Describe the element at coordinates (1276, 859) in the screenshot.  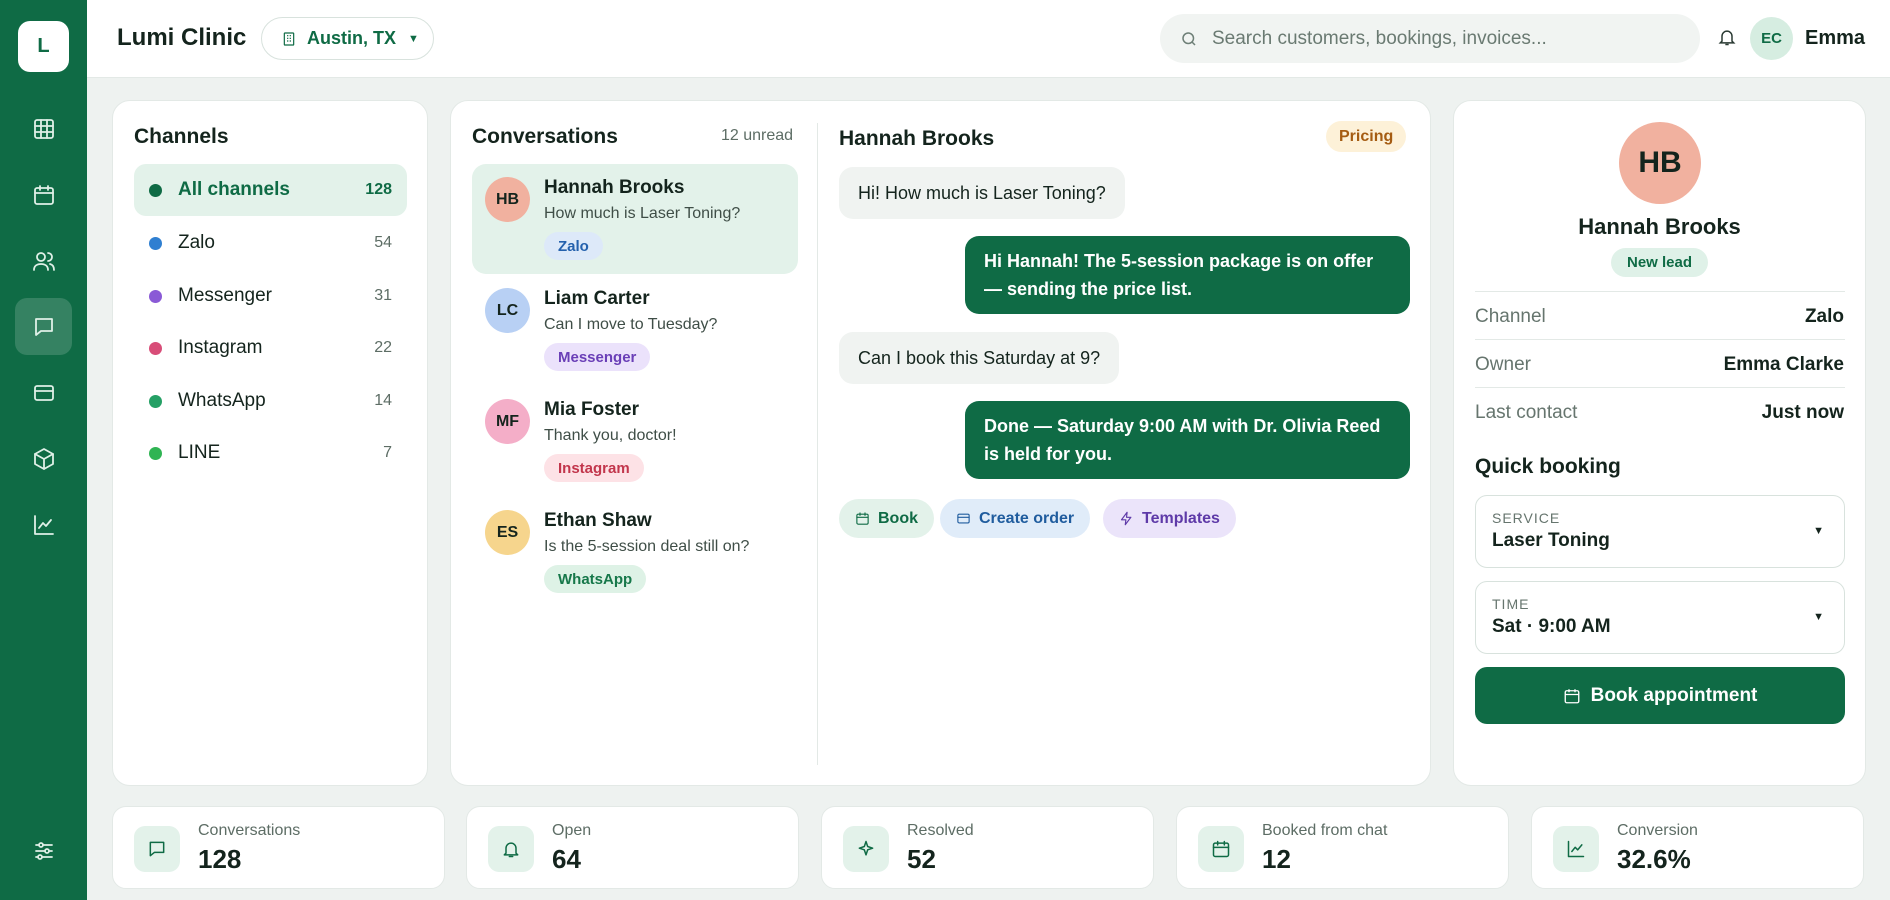
I see `stat-value: 12` at that location.